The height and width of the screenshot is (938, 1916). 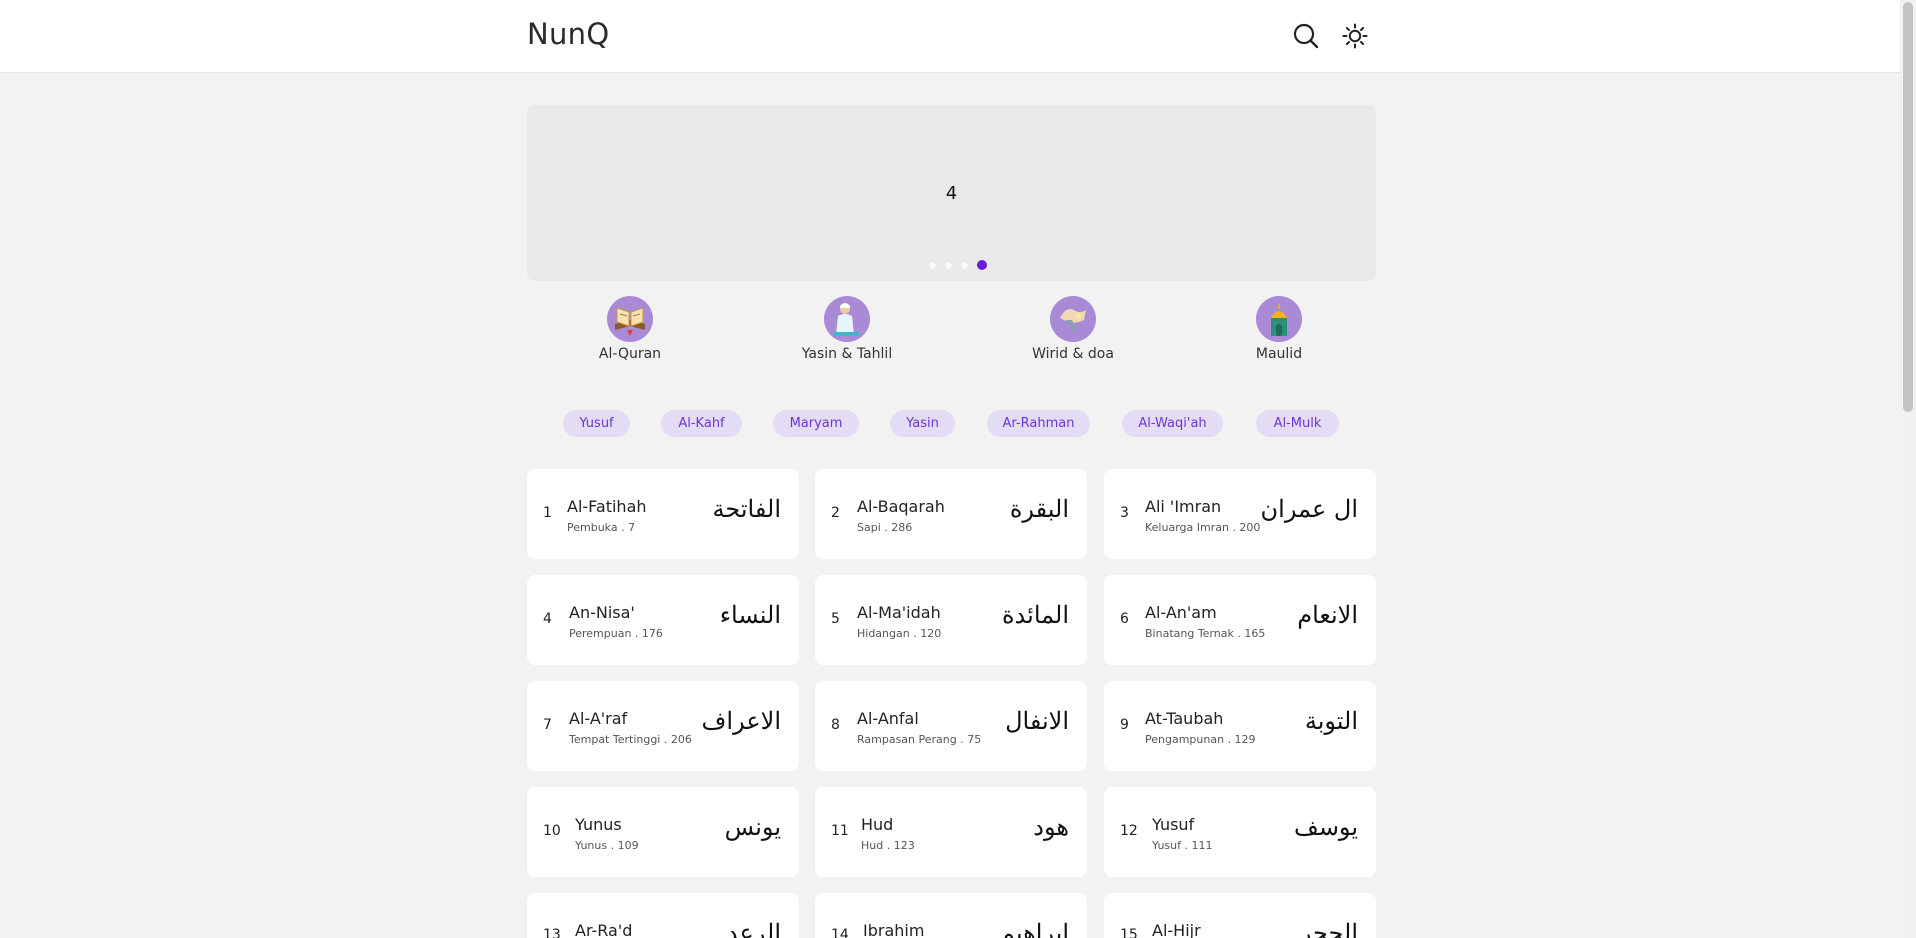 I want to click on surah-number: 12, so click(x=1129, y=831).